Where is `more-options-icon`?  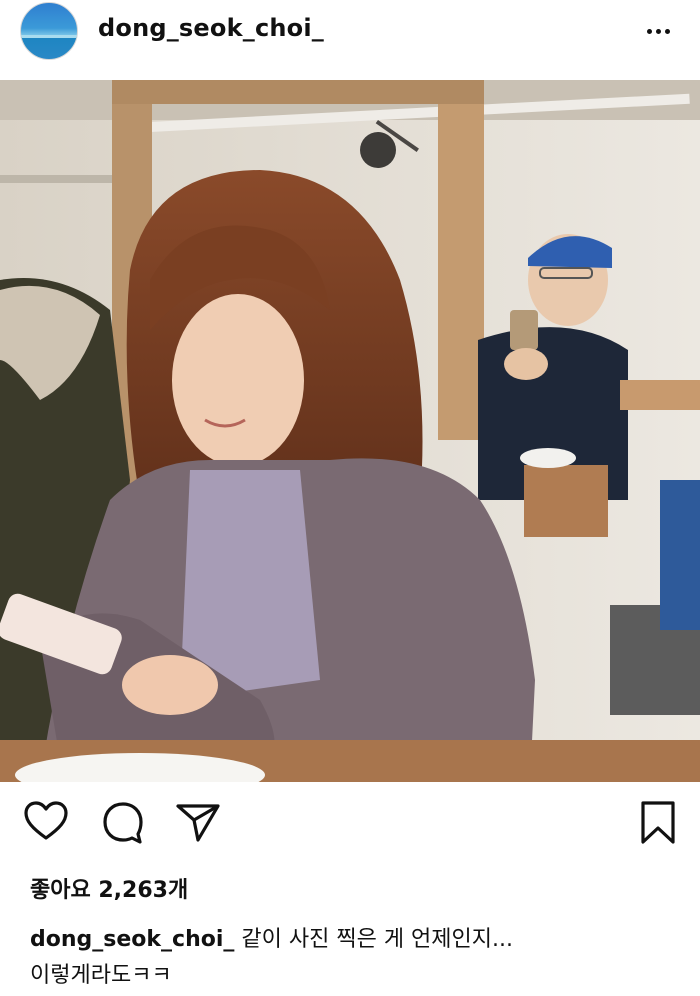
more-options-icon is located at coordinates (658, 31).